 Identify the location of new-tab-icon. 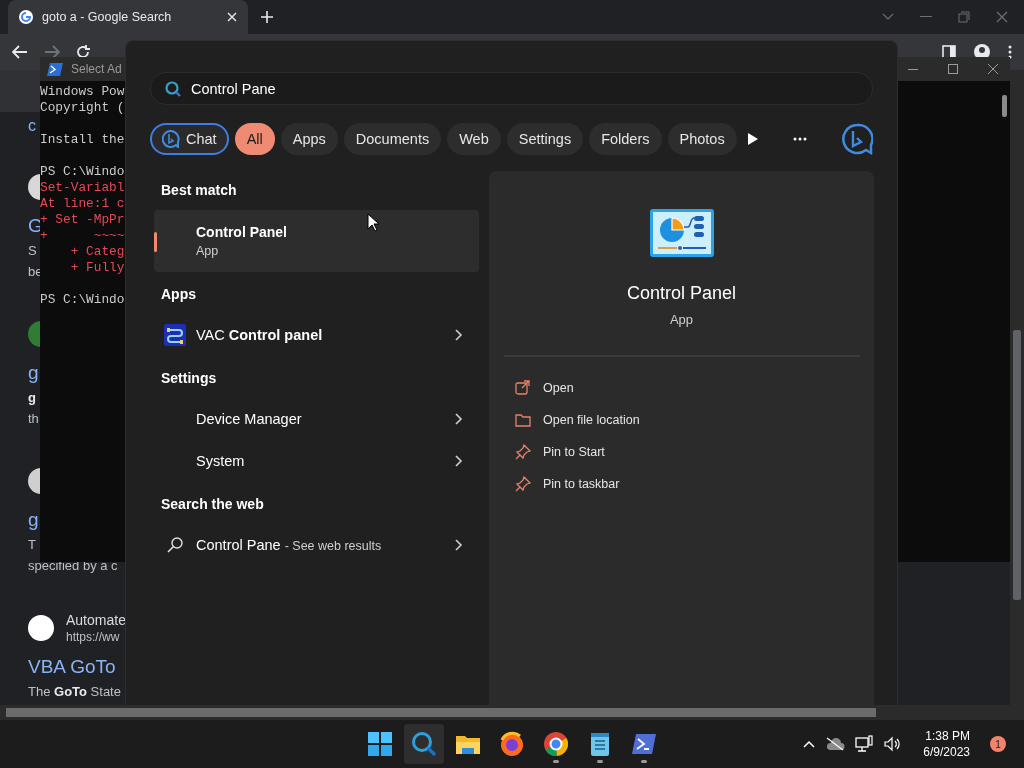
(267, 17).